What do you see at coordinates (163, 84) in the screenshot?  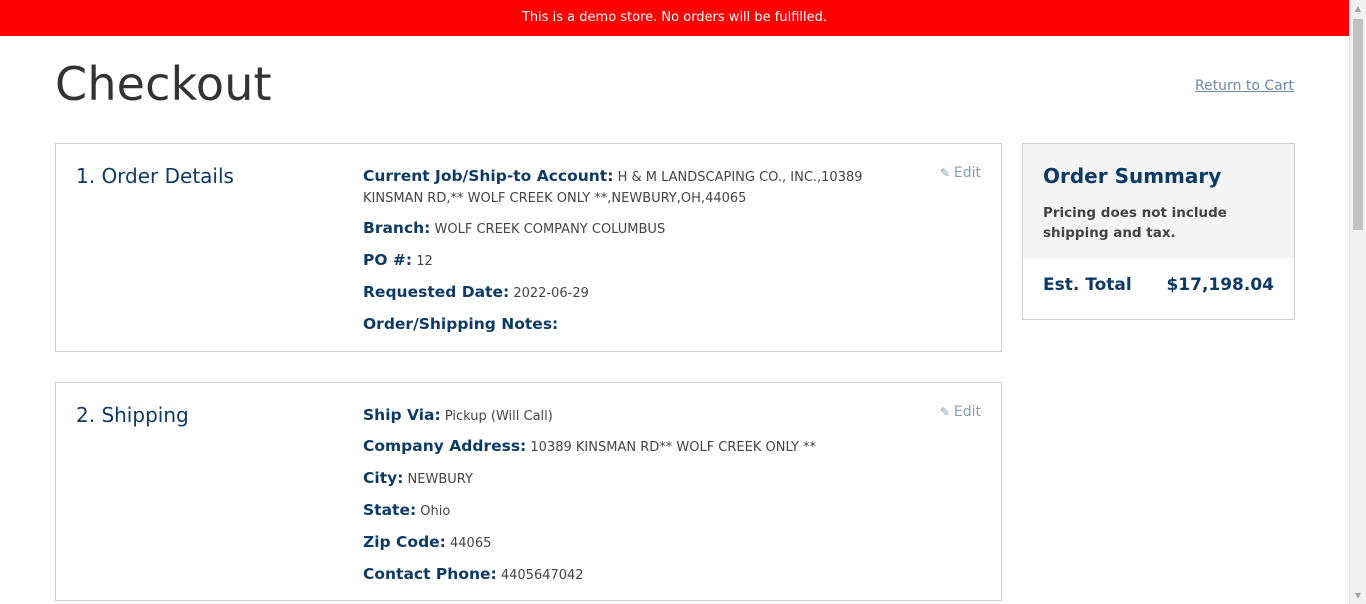 I see `page-title: Checkout` at bounding box center [163, 84].